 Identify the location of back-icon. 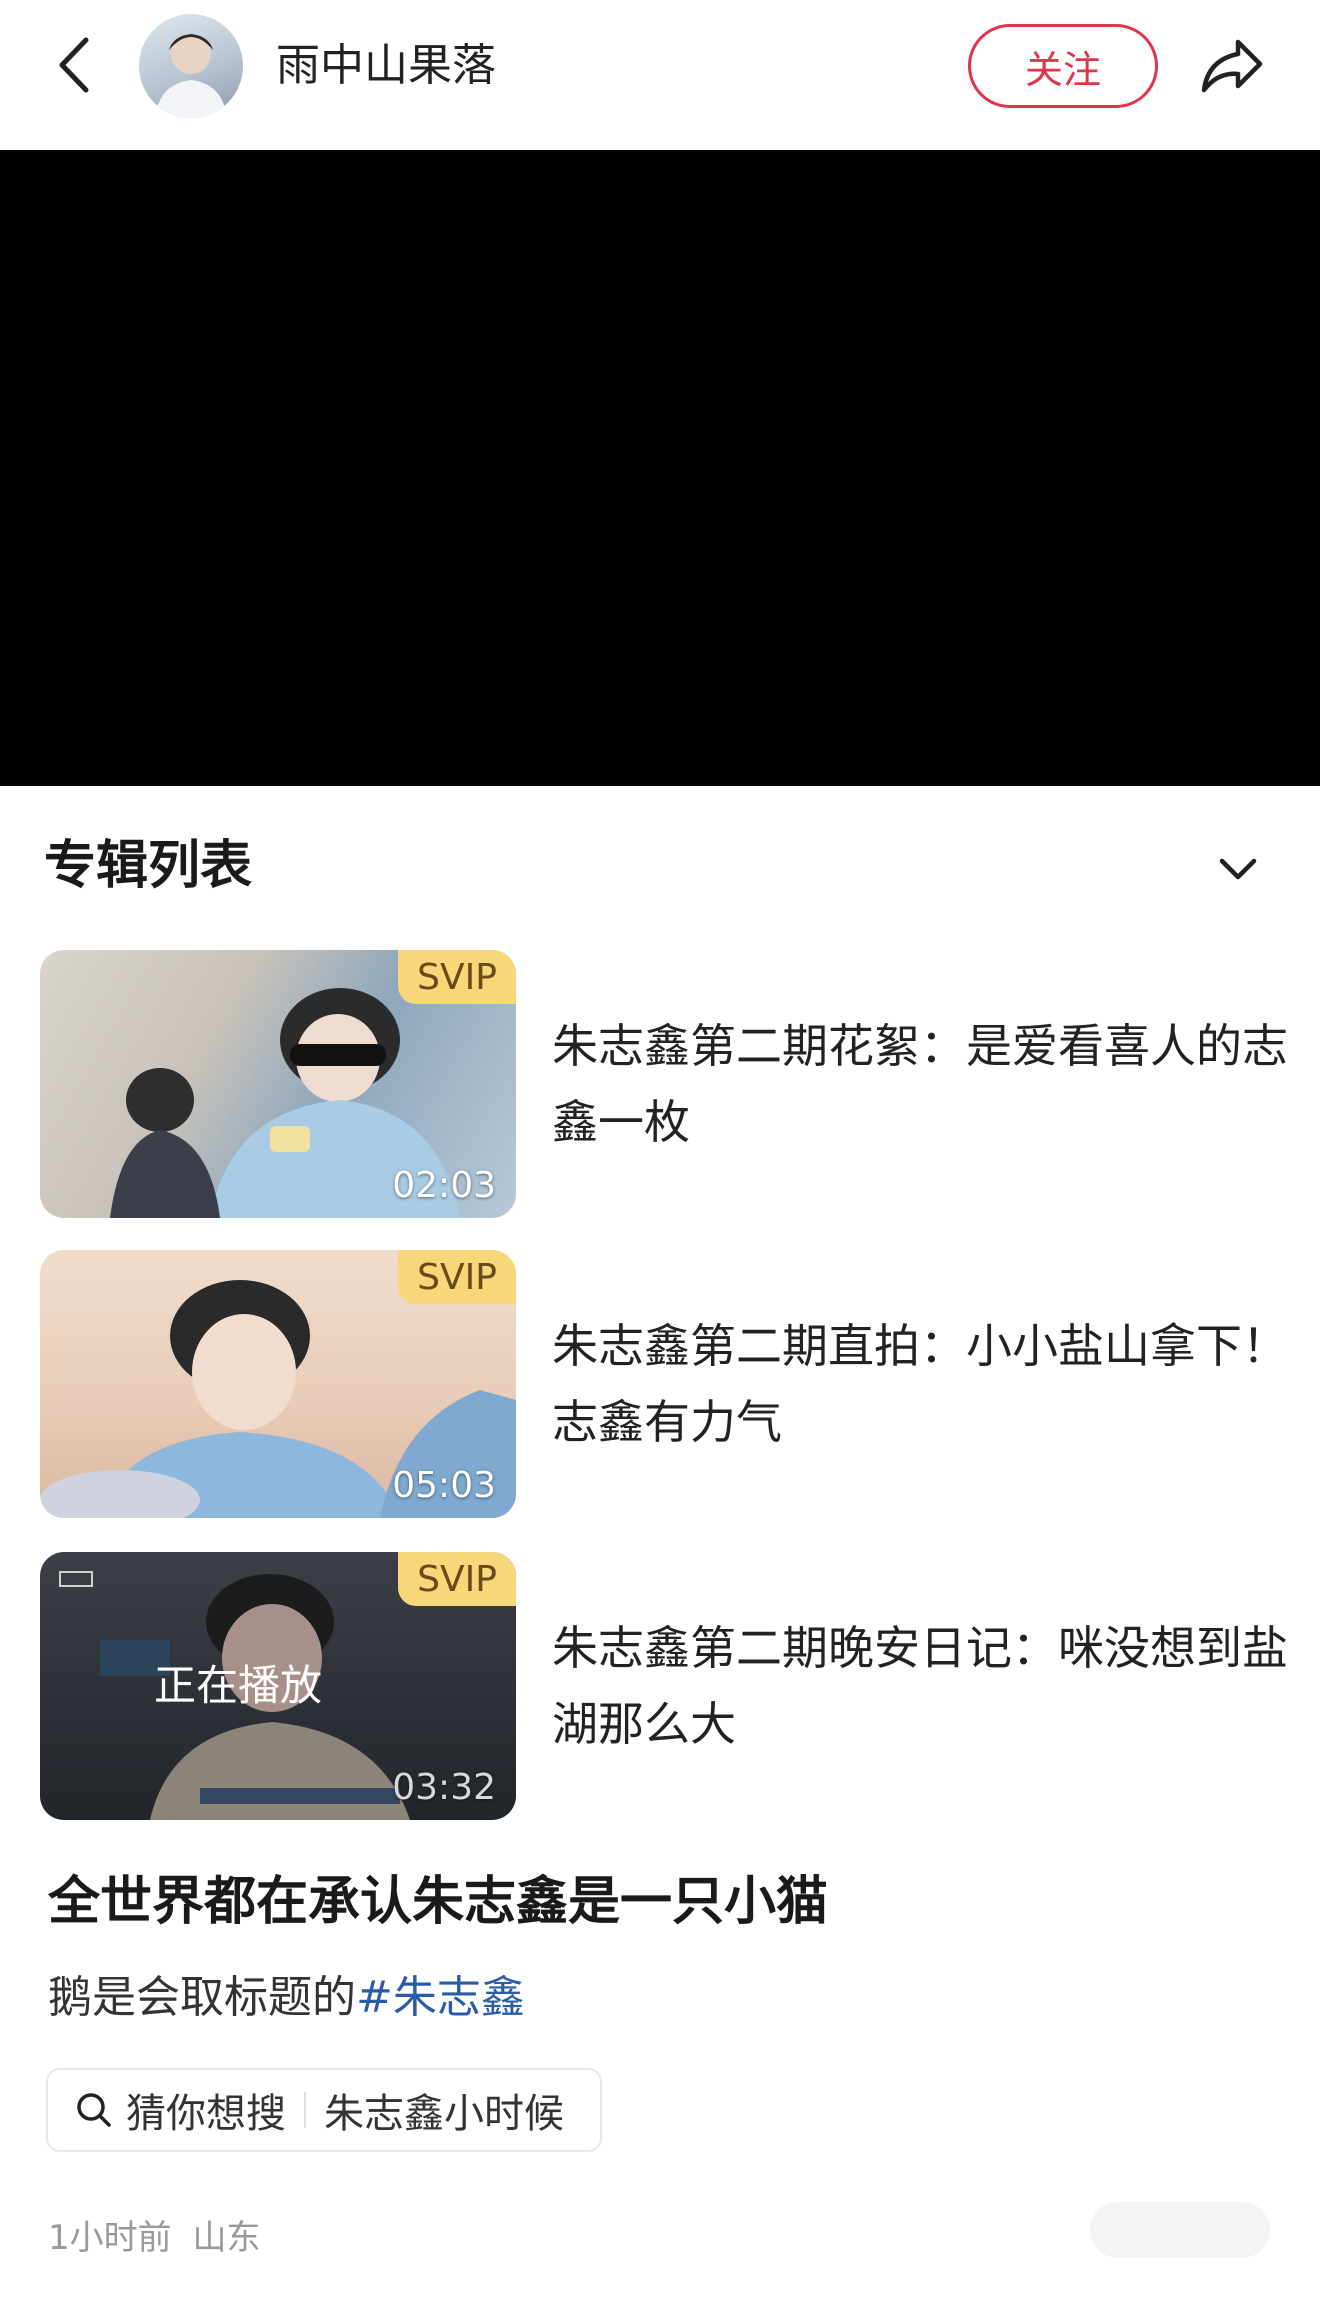
(74, 65).